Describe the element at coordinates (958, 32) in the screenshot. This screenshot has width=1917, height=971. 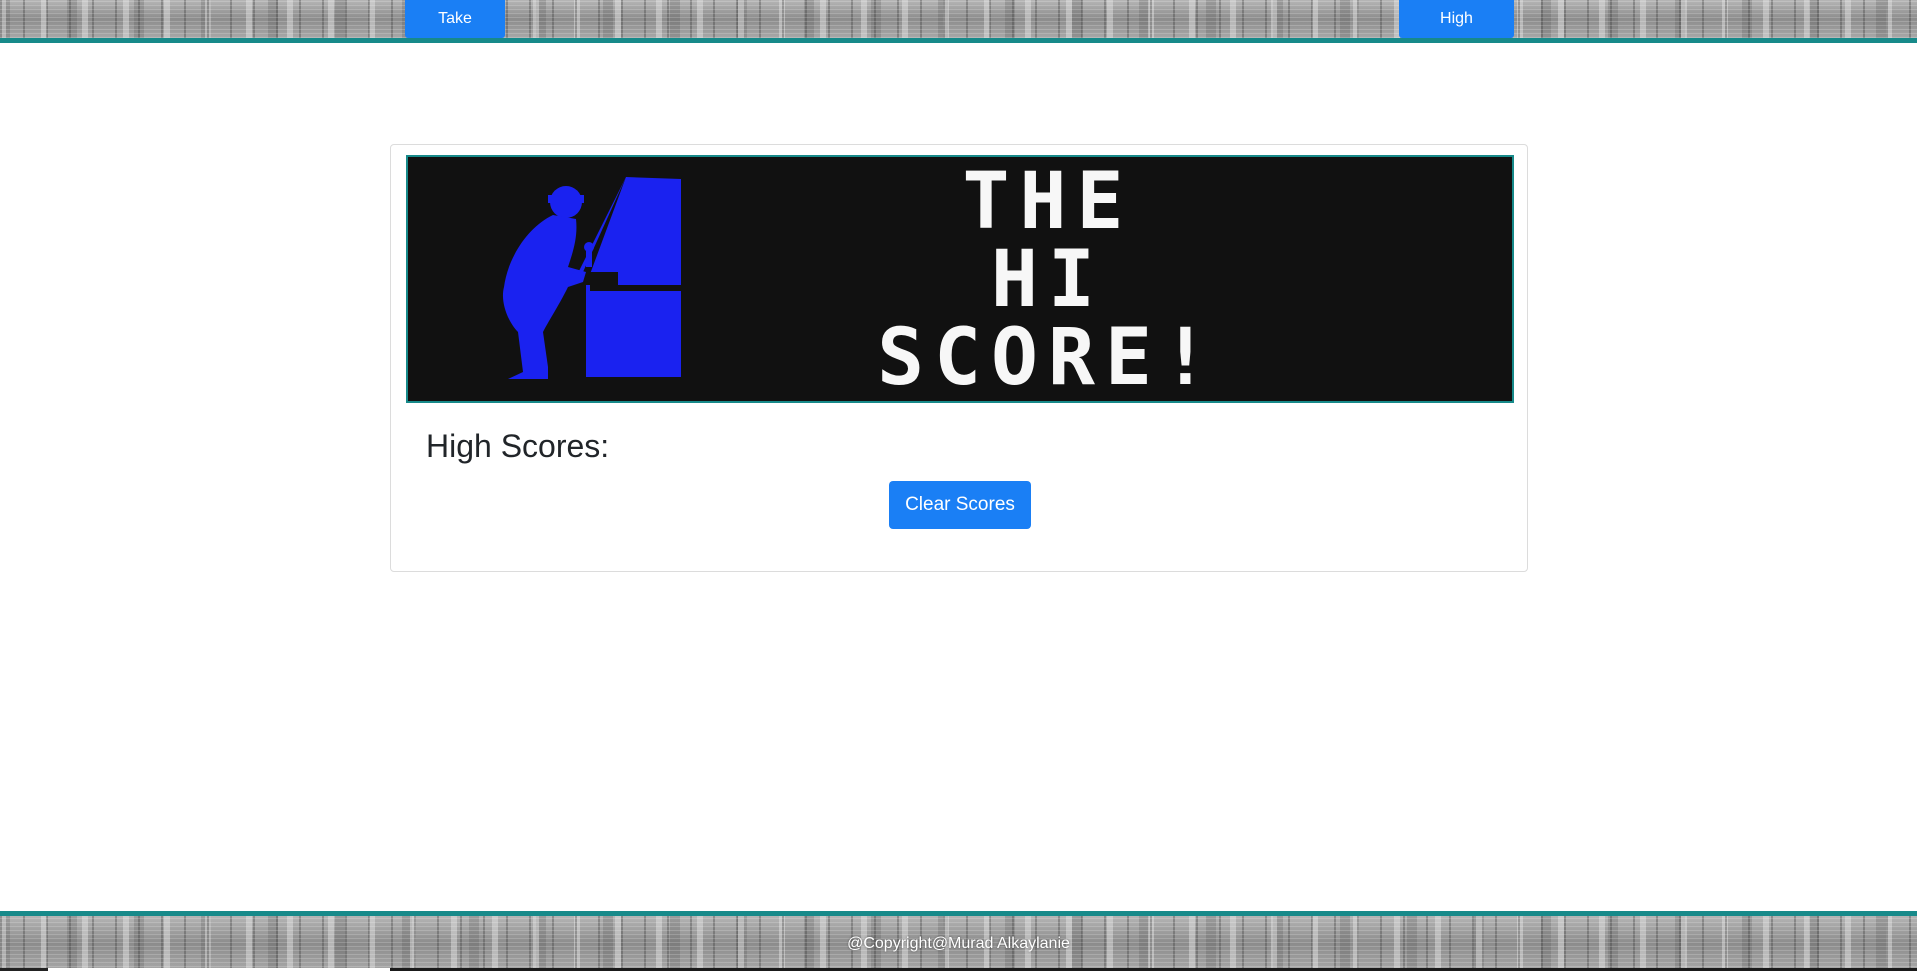
I see `top-nav-bar: Take Quiz High Scores` at that location.